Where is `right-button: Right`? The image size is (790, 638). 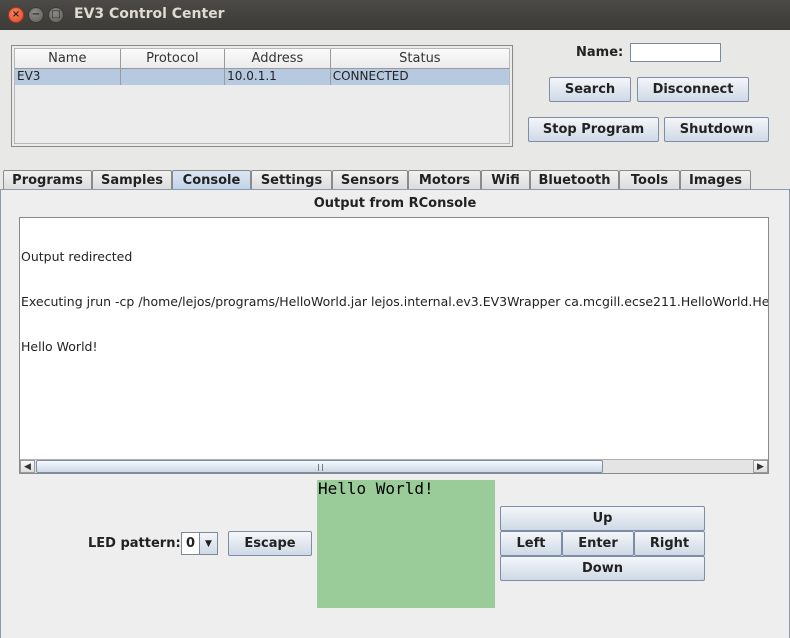 right-button: Right is located at coordinates (669, 543).